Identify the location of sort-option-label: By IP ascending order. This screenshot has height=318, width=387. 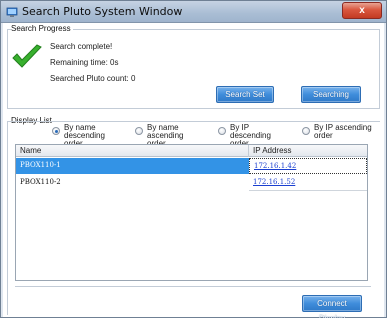
(343, 131).